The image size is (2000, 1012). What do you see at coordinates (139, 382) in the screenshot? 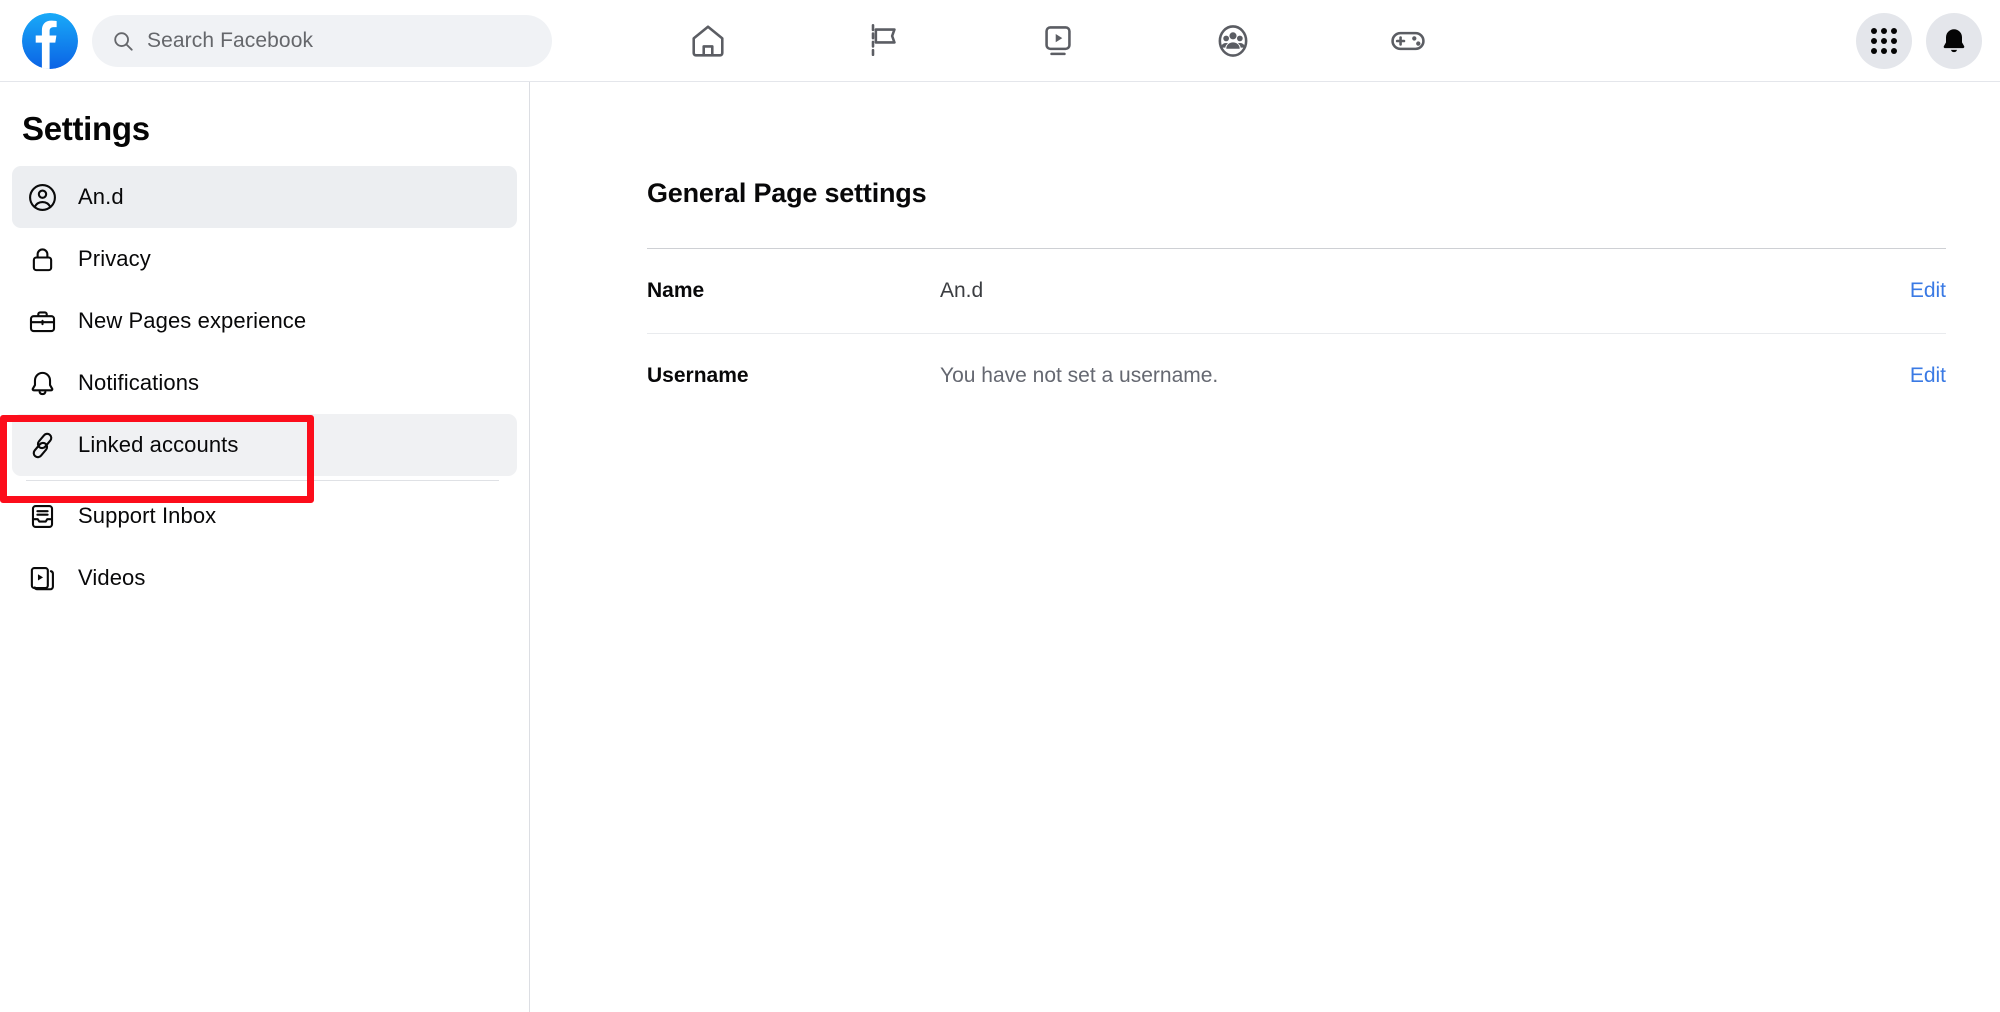
I see `sidebar-item-label: Notifications` at bounding box center [139, 382].